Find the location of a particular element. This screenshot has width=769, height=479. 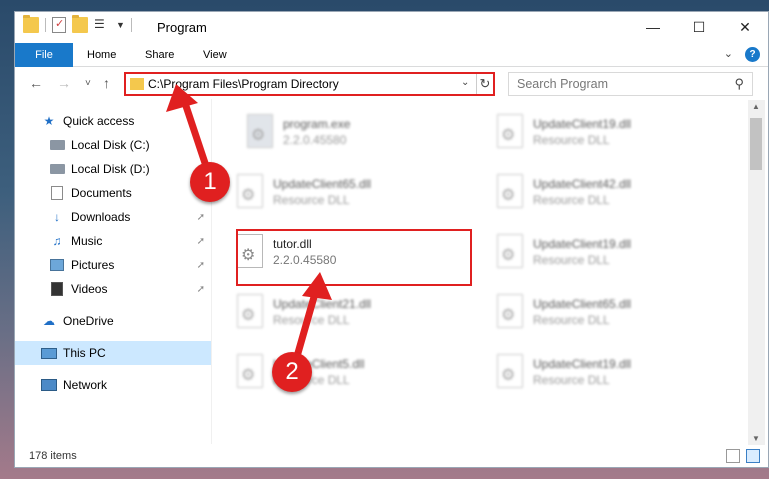

sidebar-item-videos: Videos ➚ is located at coordinates (113, 289).